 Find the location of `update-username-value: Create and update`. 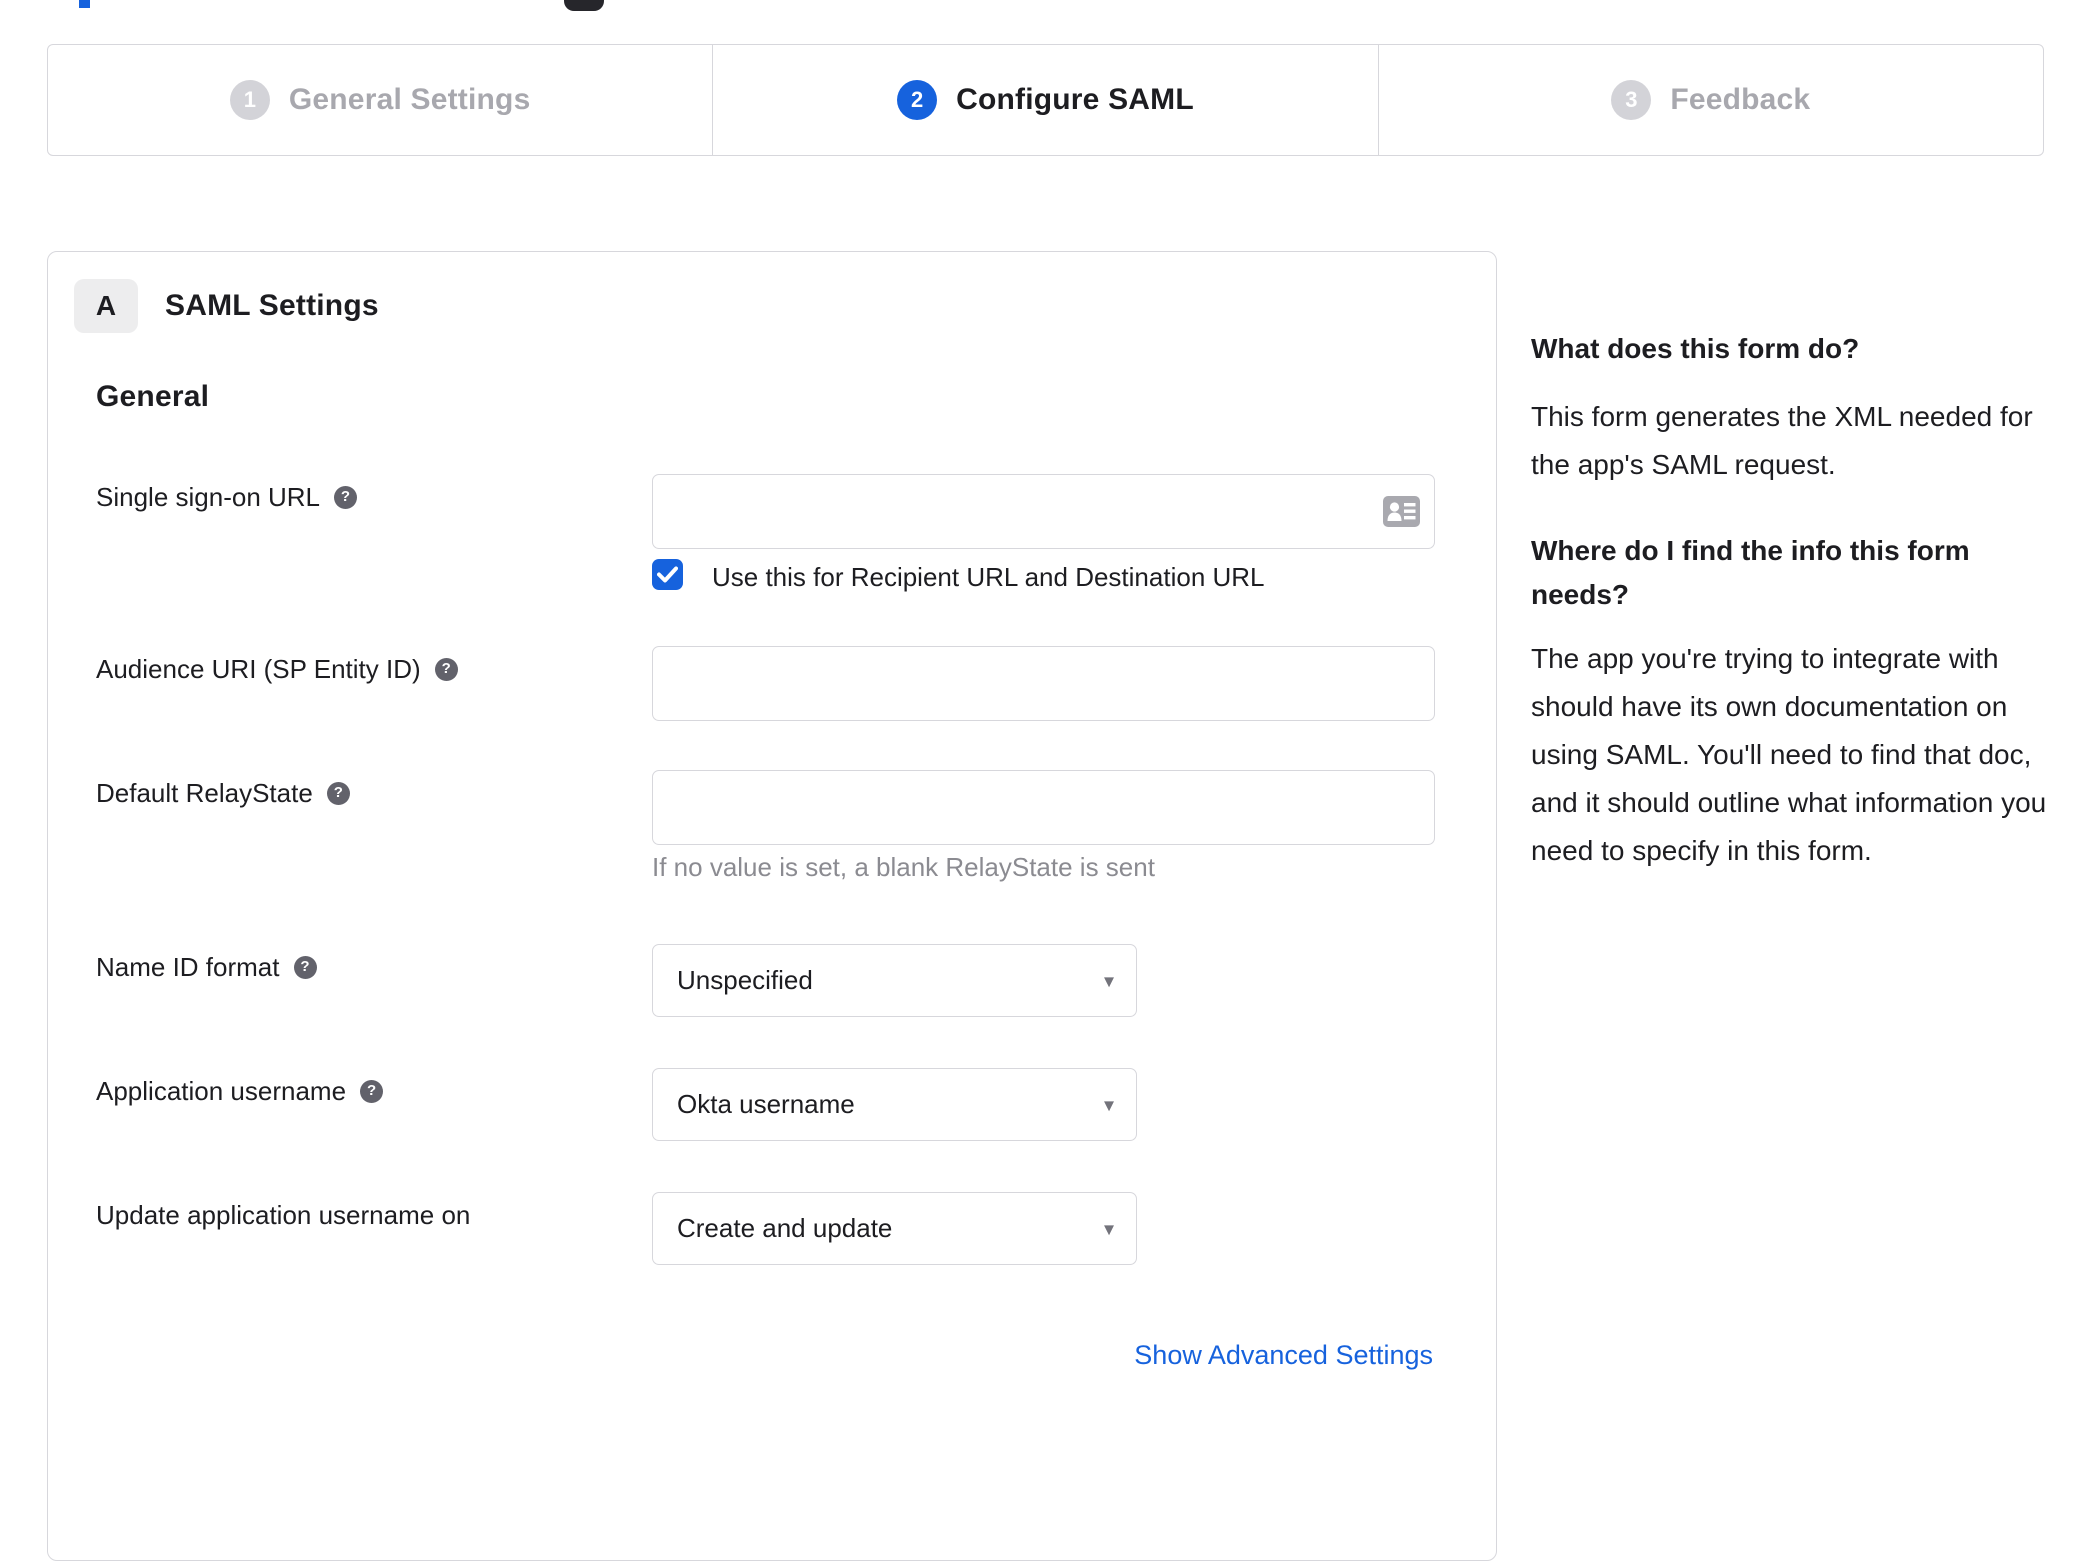

update-username-value: Create and update is located at coordinates (785, 1228).